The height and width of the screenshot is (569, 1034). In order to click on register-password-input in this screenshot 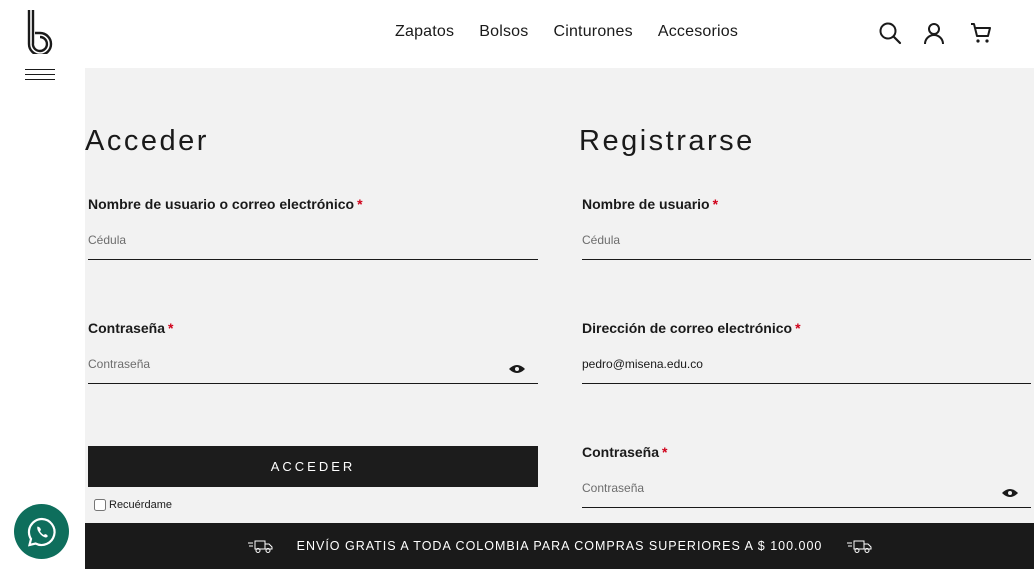, I will do `click(806, 488)`.